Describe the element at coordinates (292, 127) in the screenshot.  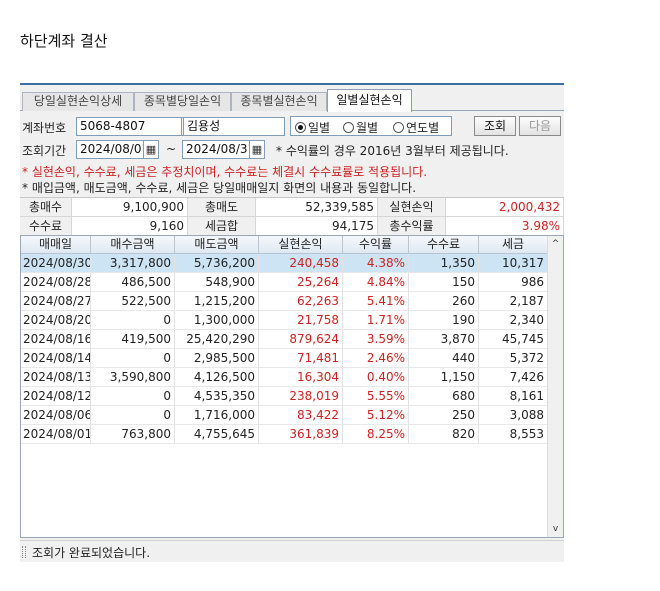
I see `account-row: 계좌번호 5068-4807 ▼ 김용성 일별 월별 연도별 조회 다음` at that location.